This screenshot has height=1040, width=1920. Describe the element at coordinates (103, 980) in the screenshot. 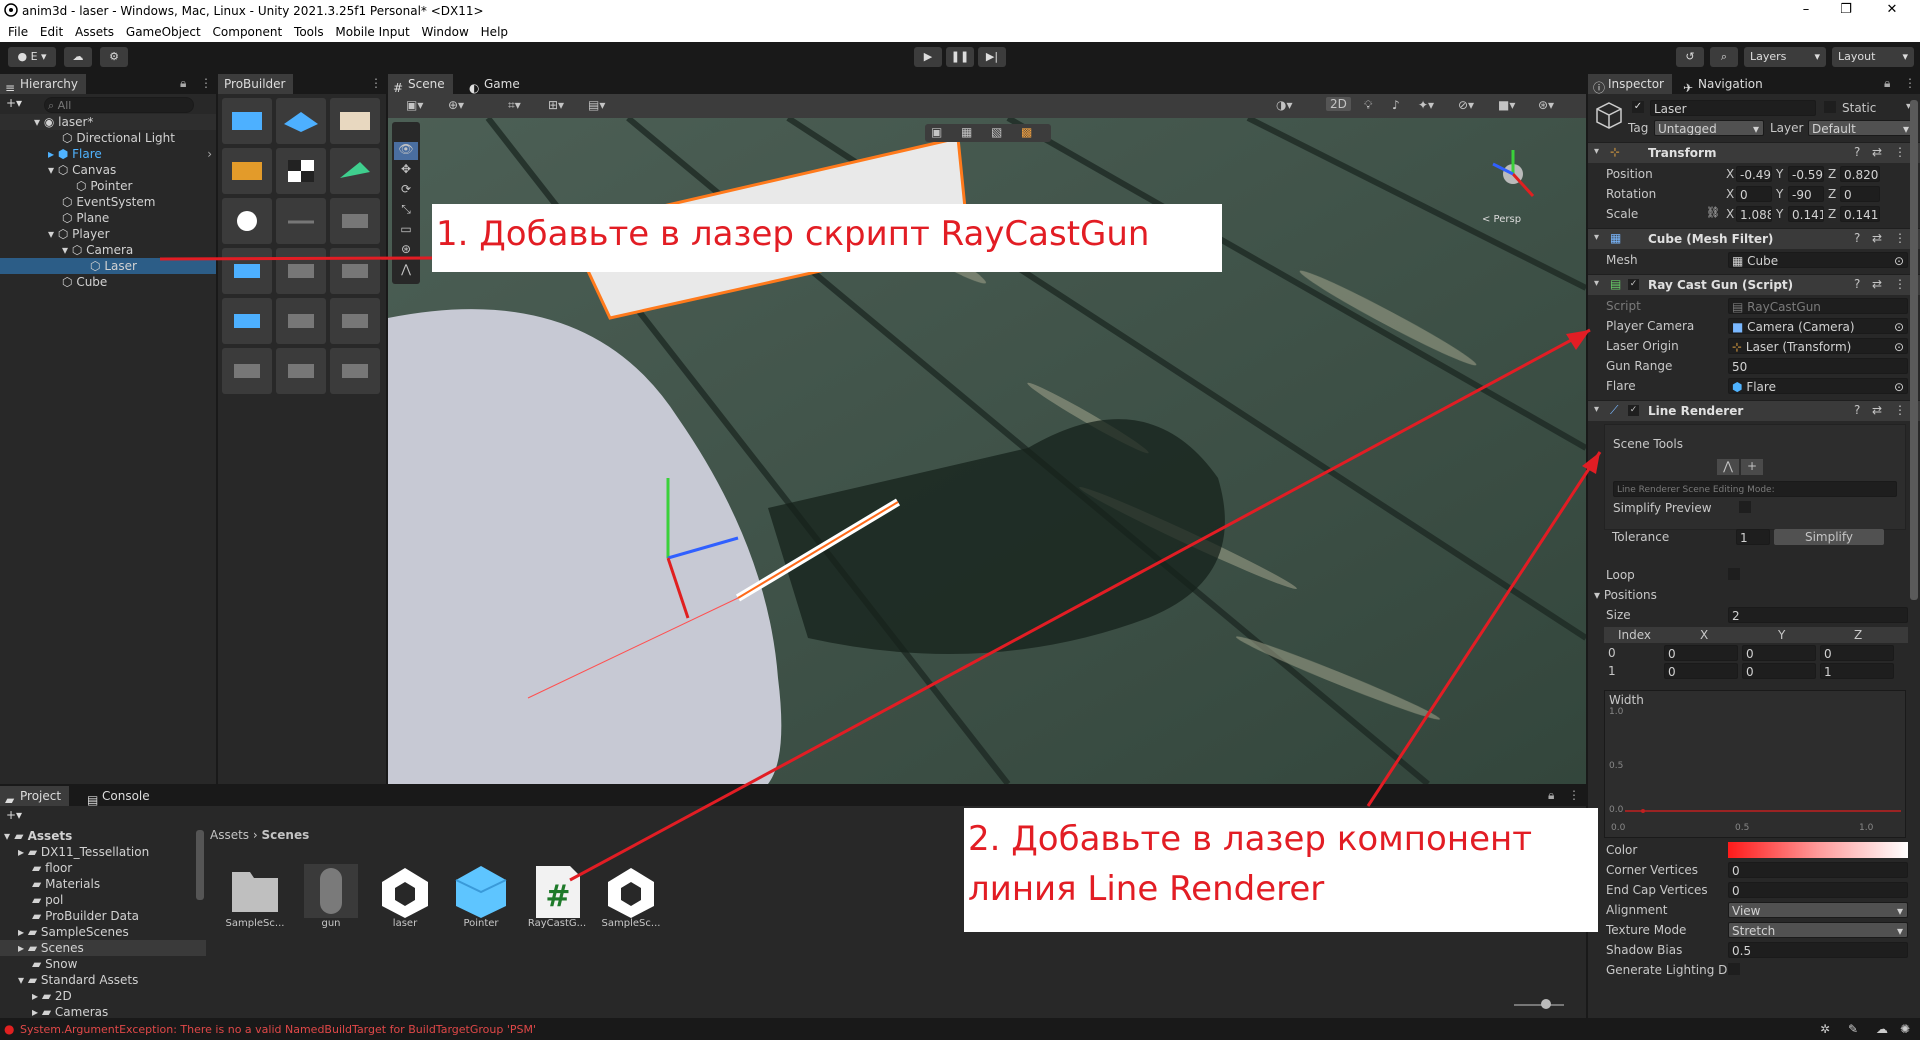

I see `tree-item-standard-assets: ▾ ▰ Standard Assets` at that location.